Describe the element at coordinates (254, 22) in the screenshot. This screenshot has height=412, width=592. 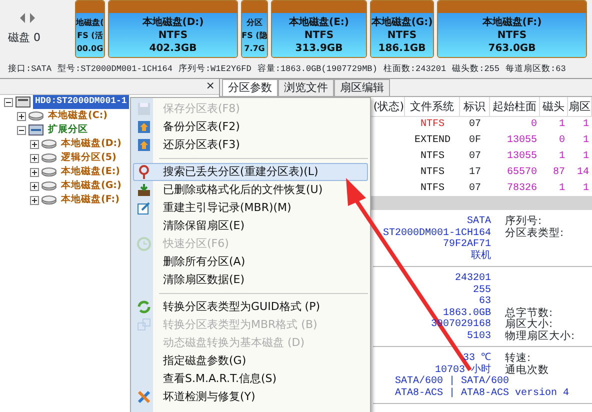
I see `partition-name: 分区` at that location.